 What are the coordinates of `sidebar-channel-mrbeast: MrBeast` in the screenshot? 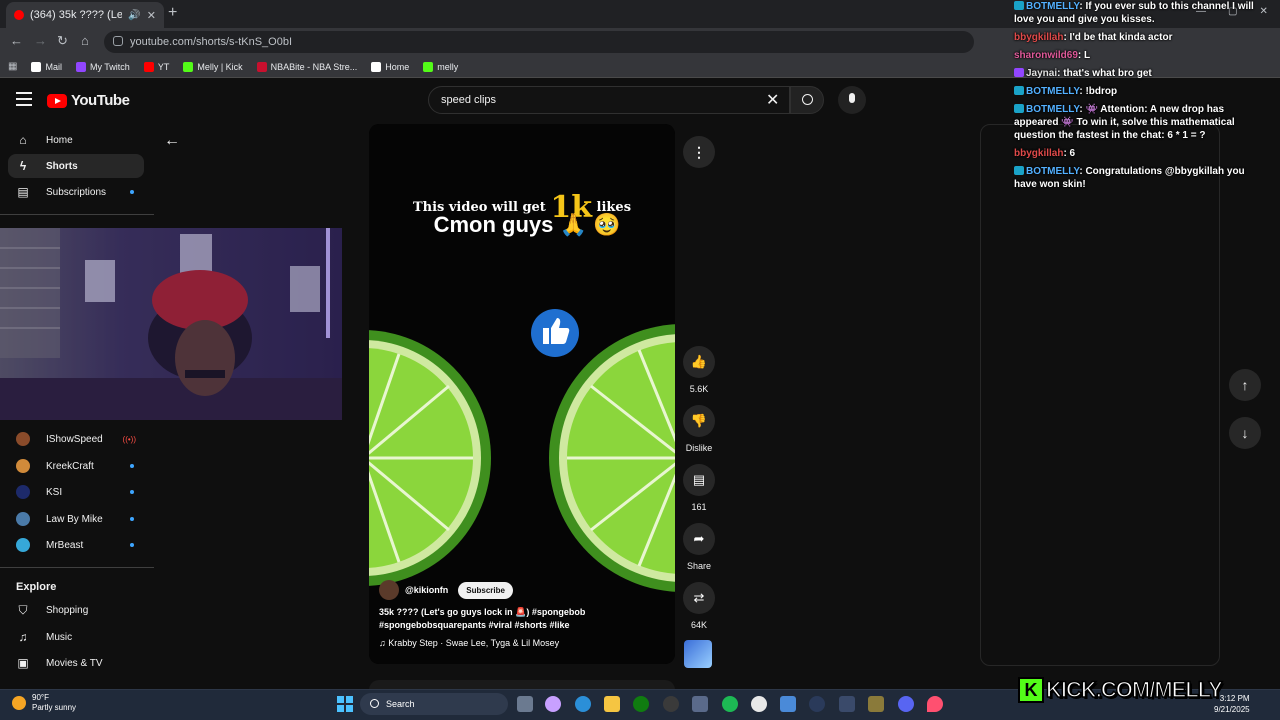 It's located at (76, 545).